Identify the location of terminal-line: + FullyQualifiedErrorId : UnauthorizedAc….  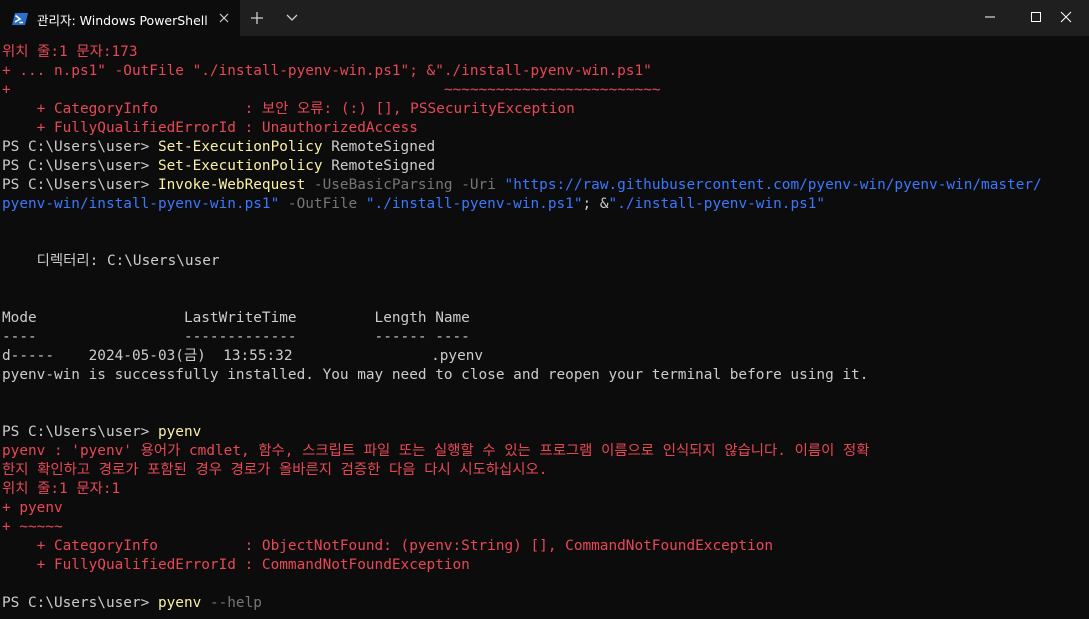
(210, 128).